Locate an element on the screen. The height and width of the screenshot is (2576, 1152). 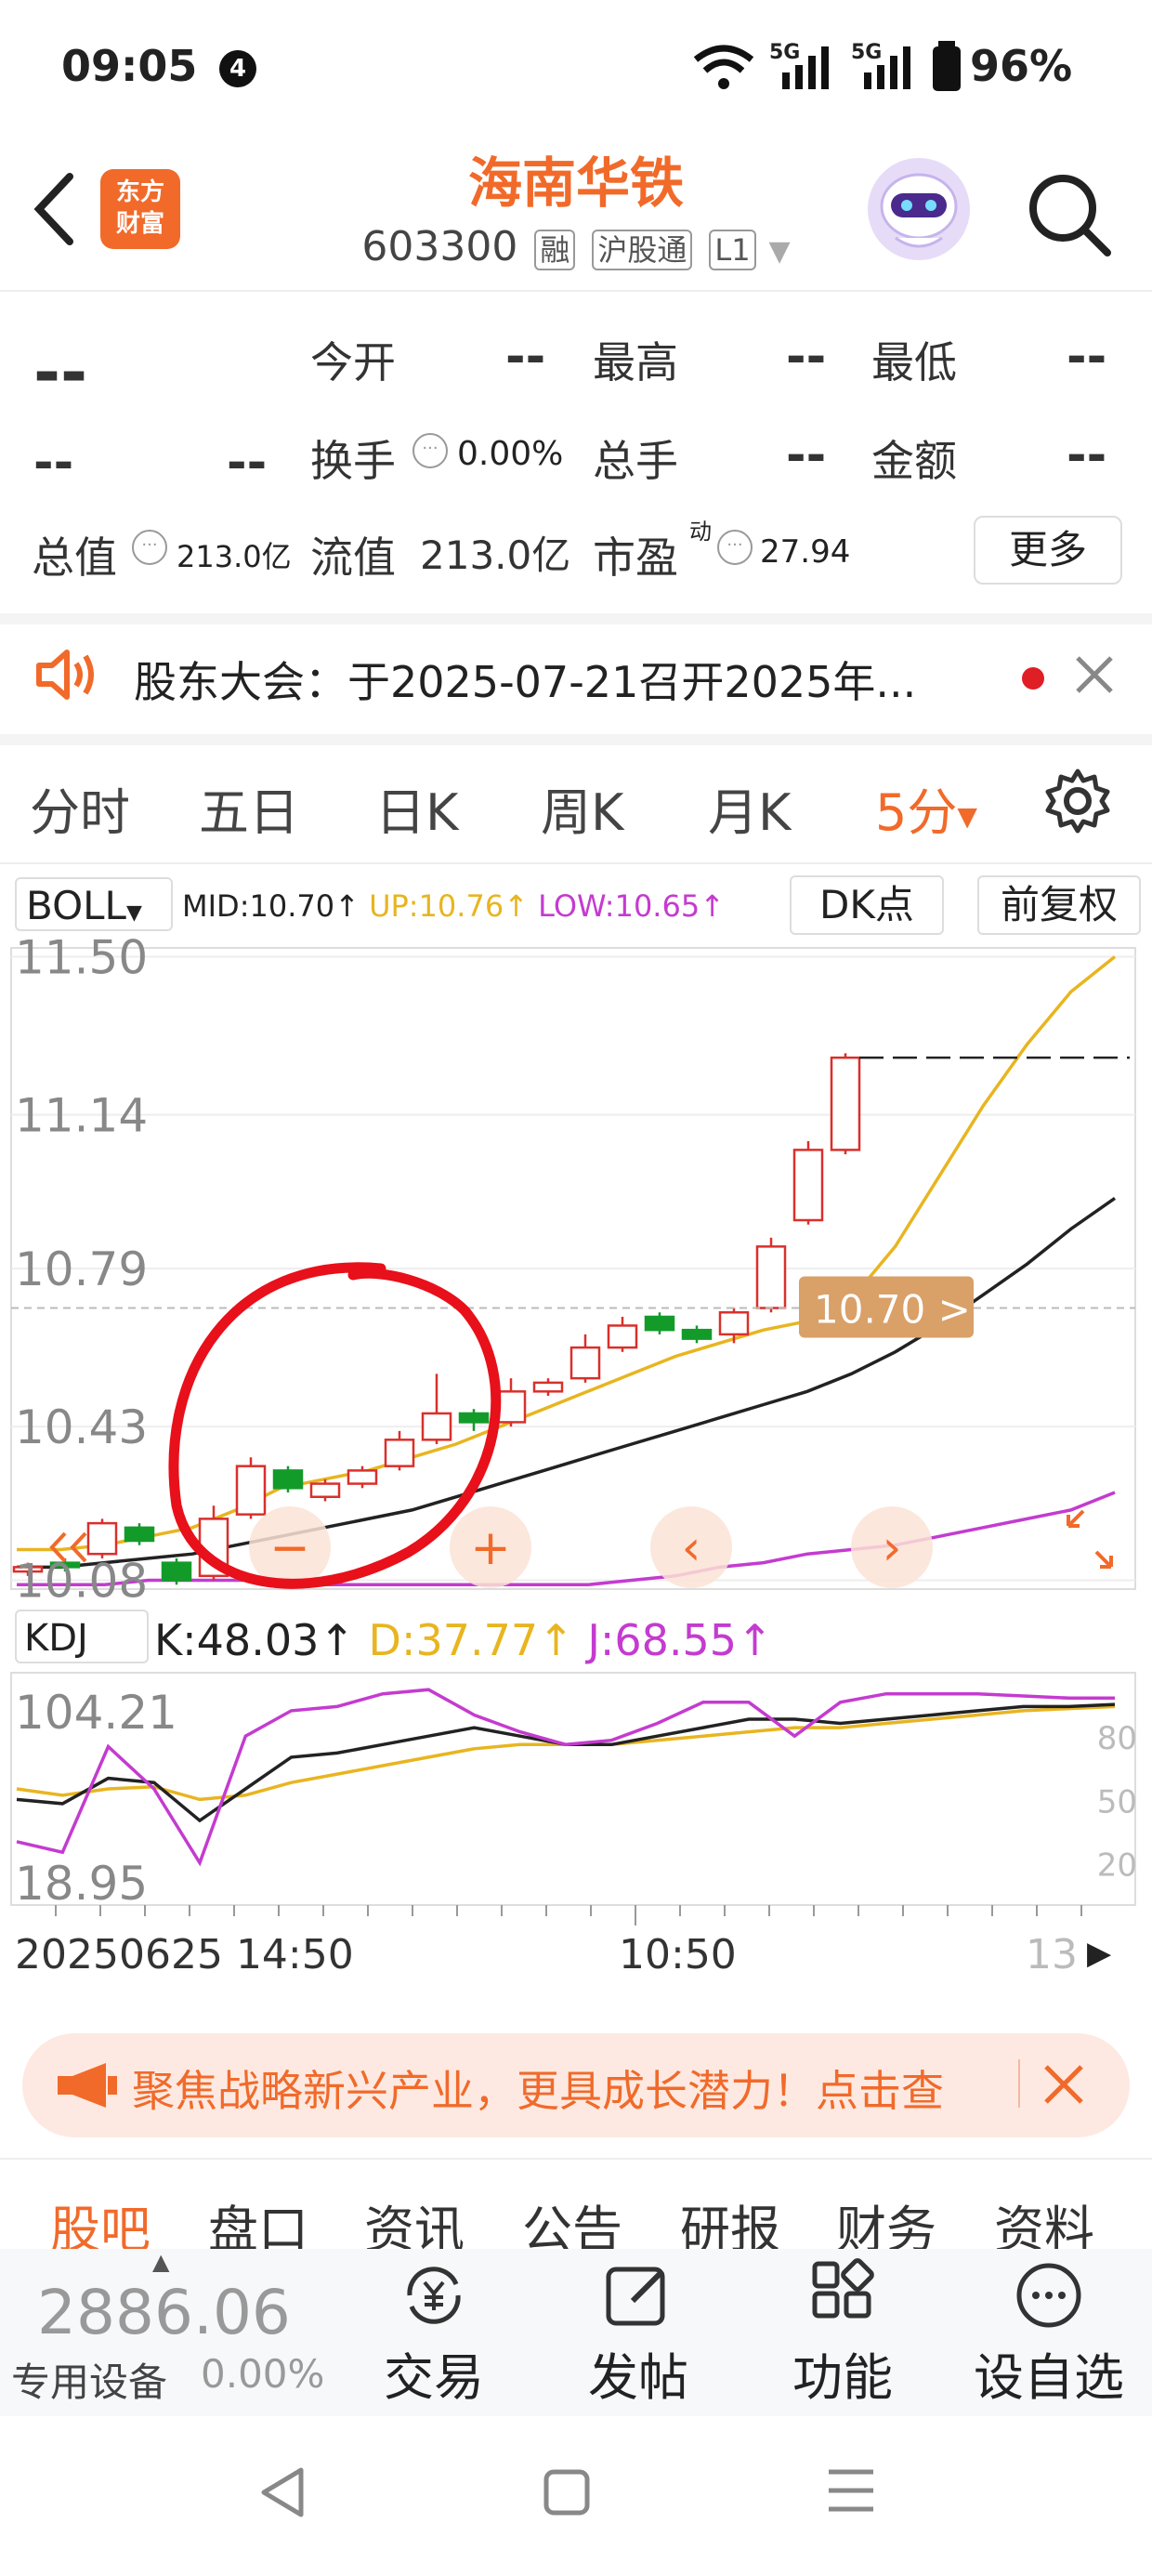
sector-index-value: 2886.06 is located at coordinates (164, 2312).